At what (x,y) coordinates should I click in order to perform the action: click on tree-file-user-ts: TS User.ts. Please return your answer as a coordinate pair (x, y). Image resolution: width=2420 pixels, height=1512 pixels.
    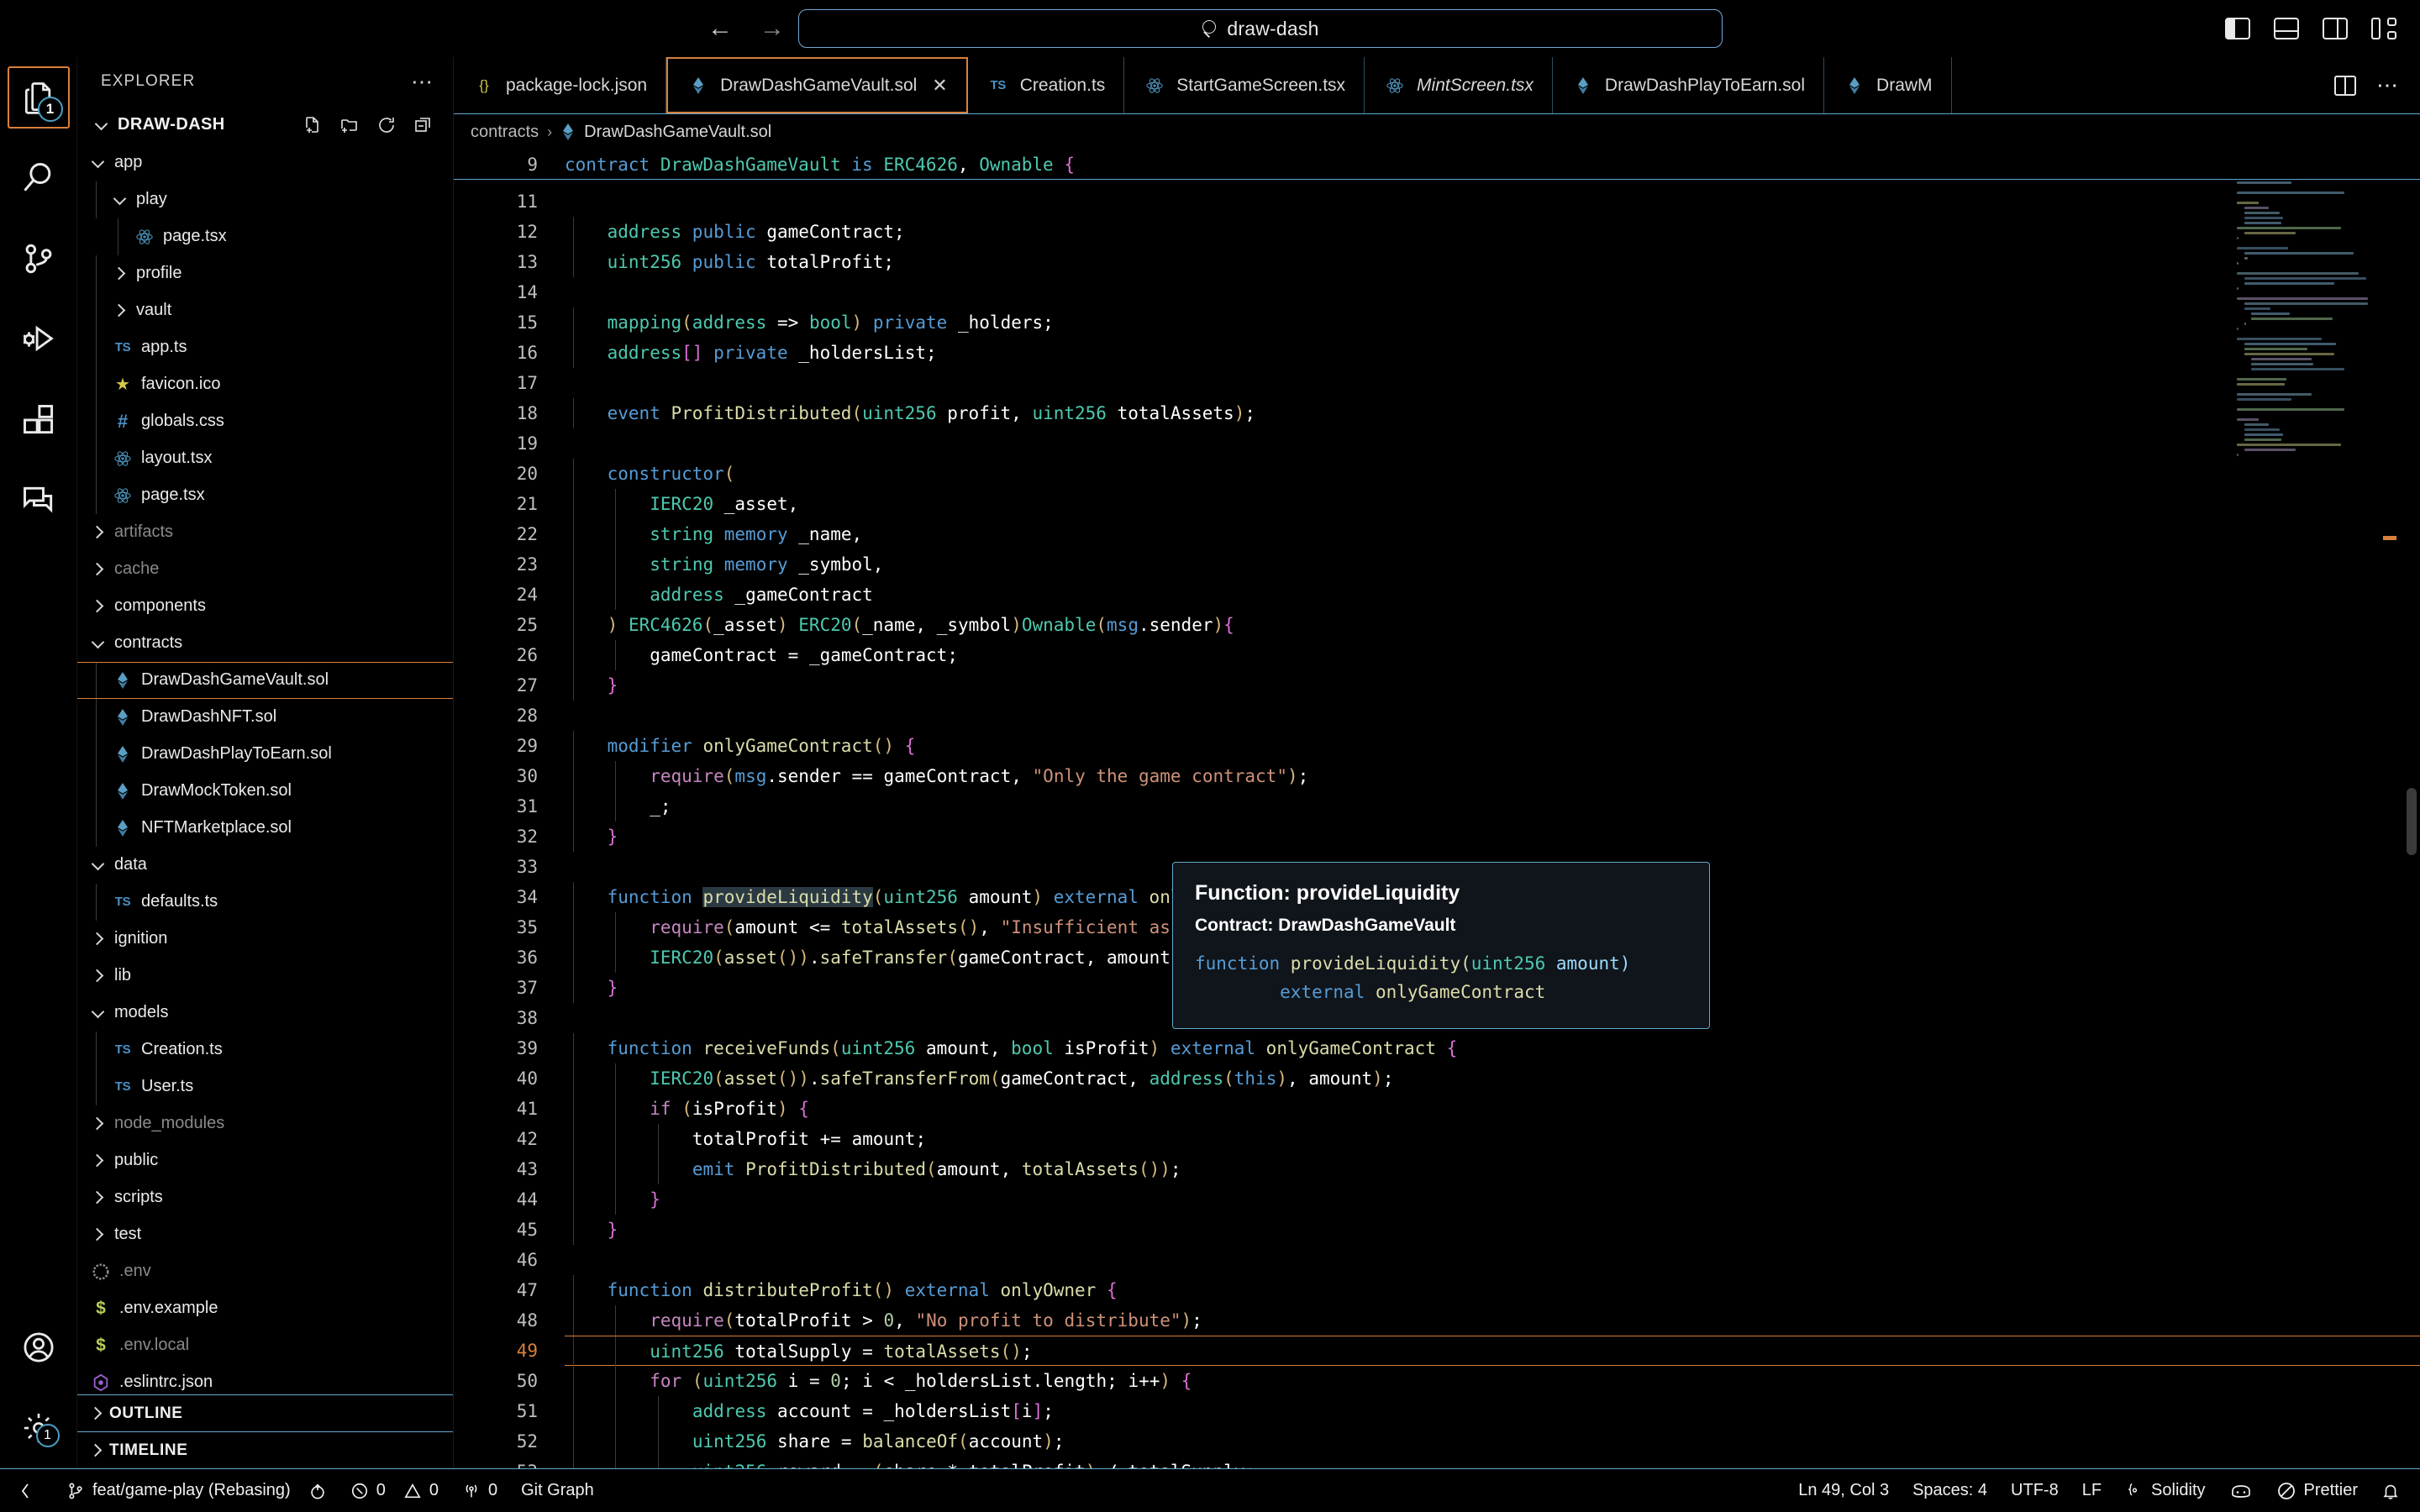
    Looking at the image, I should click on (265, 1086).